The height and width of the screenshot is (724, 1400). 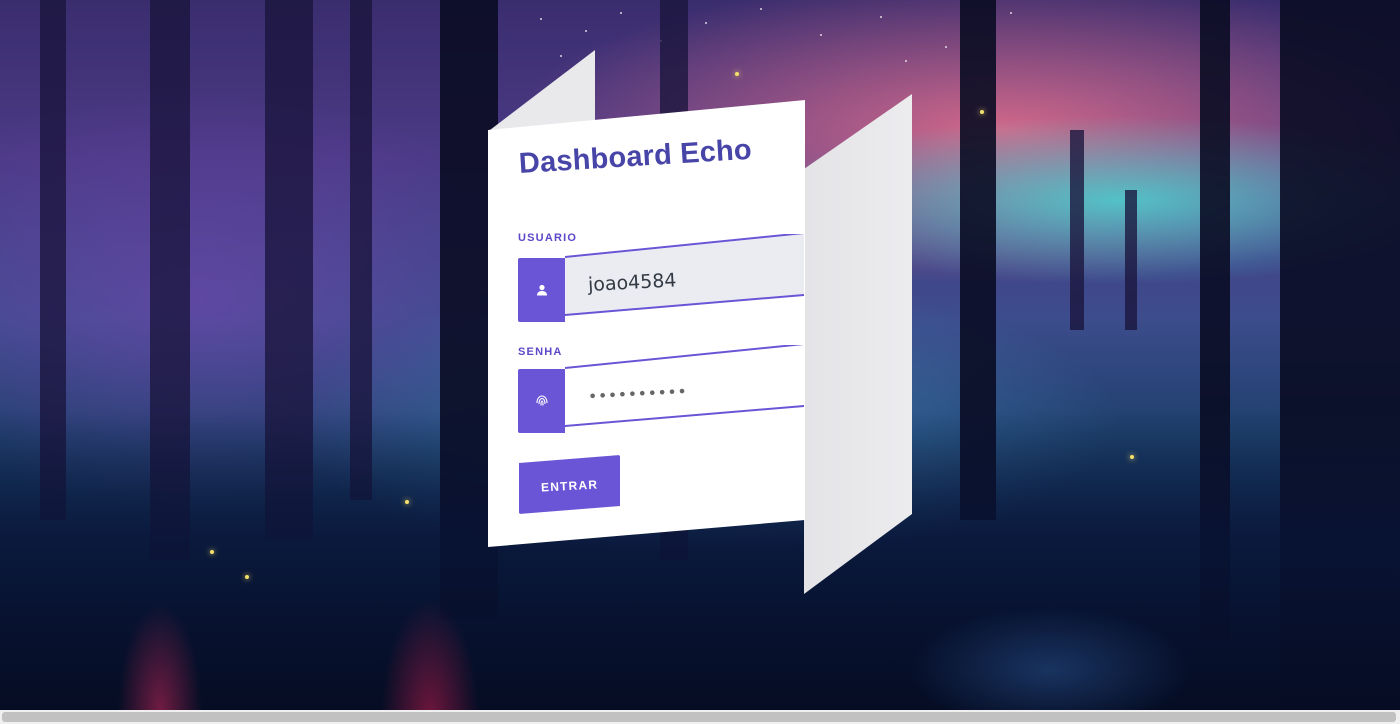 What do you see at coordinates (541, 290) in the screenshot?
I see `user-icon` at bounding box center [541, 290].